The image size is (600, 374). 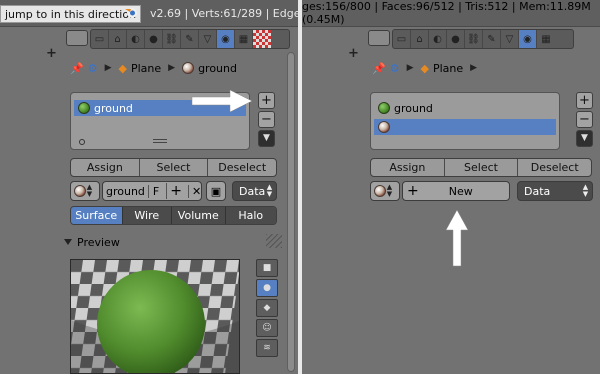 I want to click on surface-tab: Surface, so click(x=97, y=215).